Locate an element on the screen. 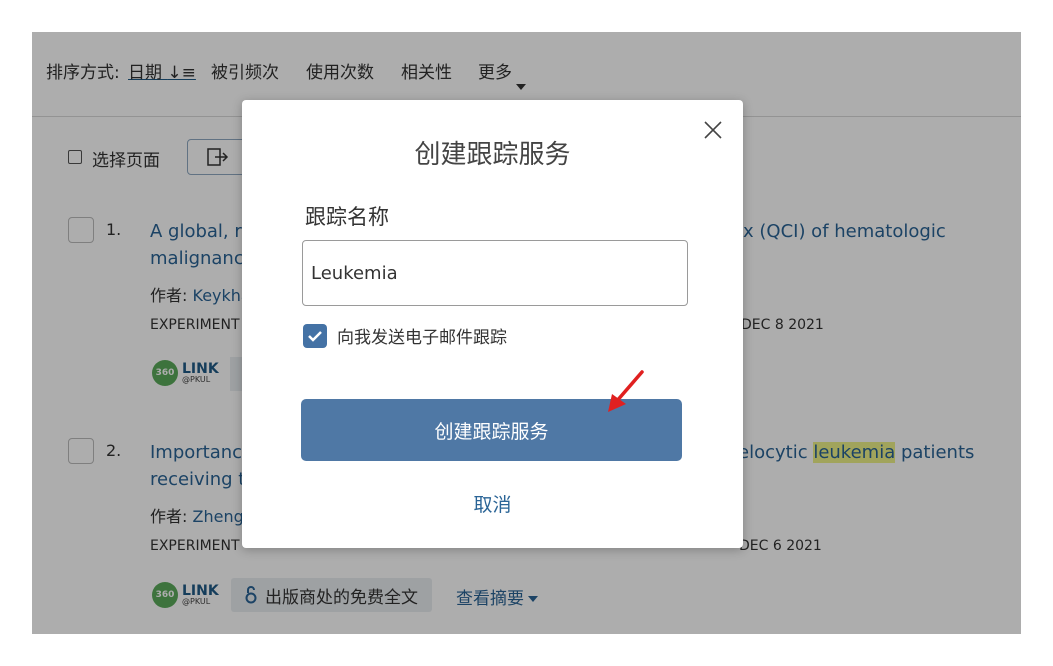 The image size is (1053, 666). email-alert-option: 向我发送电子邮件跟踪 is located at coordinates (405, 335).